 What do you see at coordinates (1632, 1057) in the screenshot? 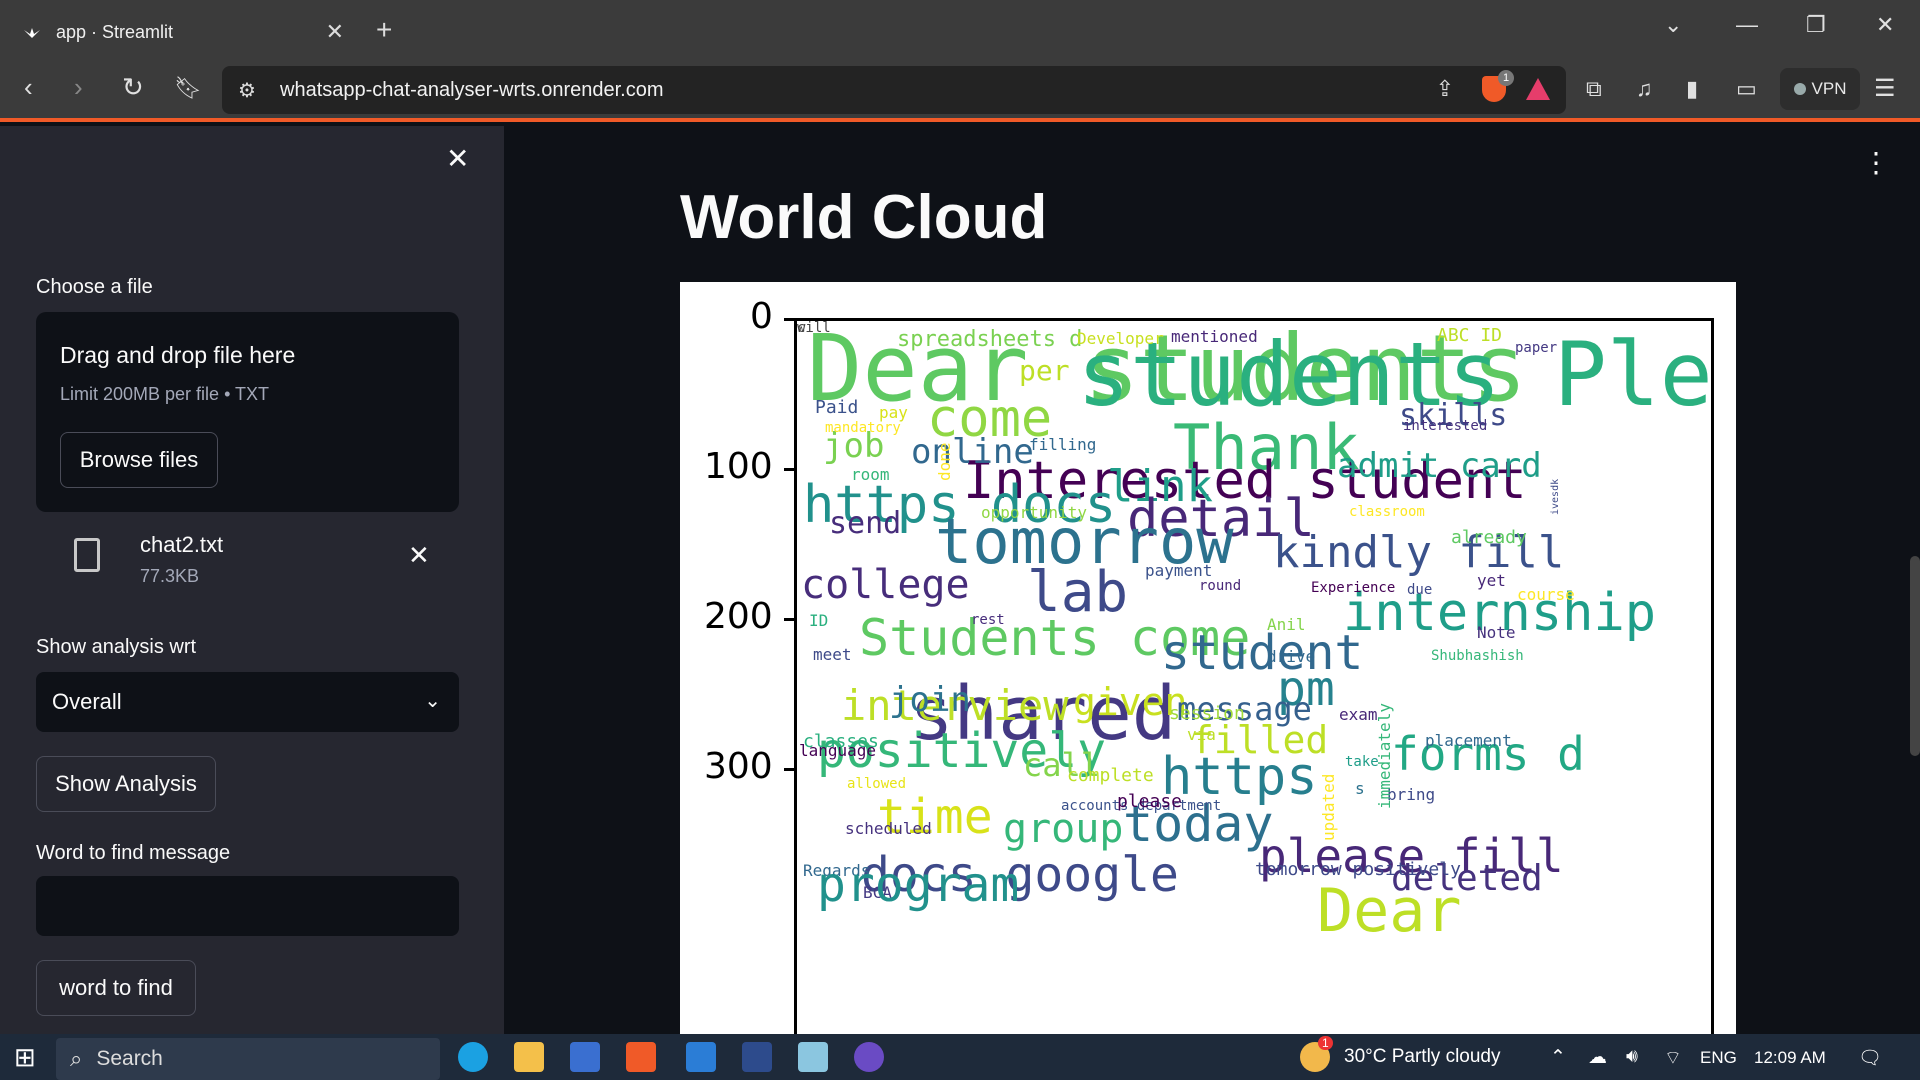
I see `volume-icon: 🔊︎` at bounding box center [1632, 1057].